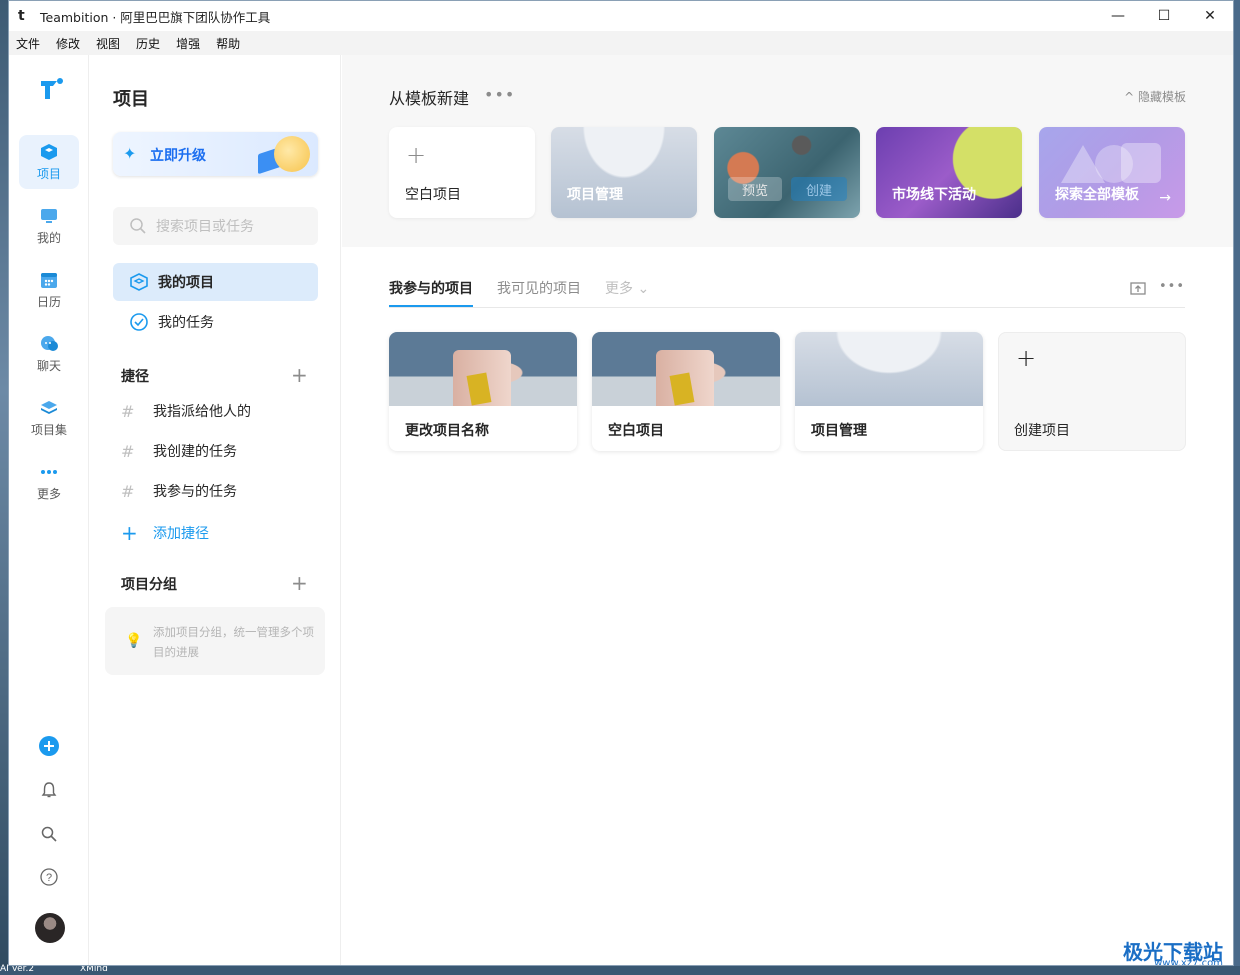 This screenshot has height=975, width=1240. I want to click on rail-item-chat: 聊天, so click(49, 354).